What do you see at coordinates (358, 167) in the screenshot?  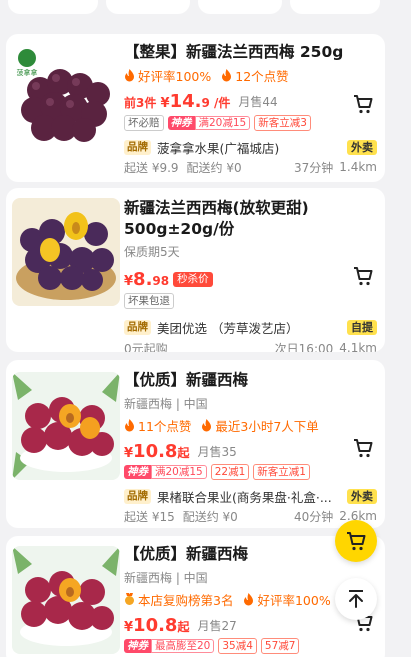 I see `distance: 1.4km` at bounding box center [358, 167].